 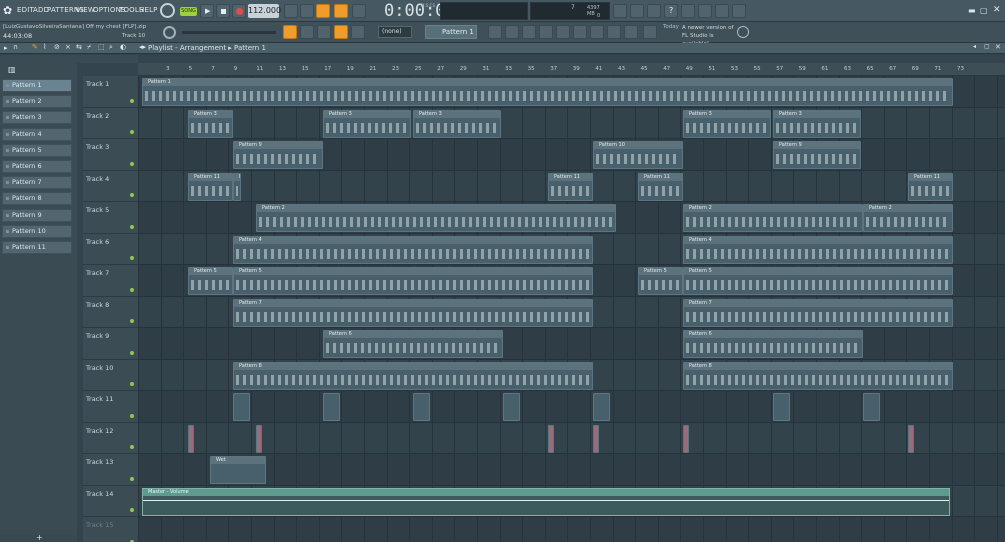 I want to click on close-icon: ✕, so click(x=997, y=10).